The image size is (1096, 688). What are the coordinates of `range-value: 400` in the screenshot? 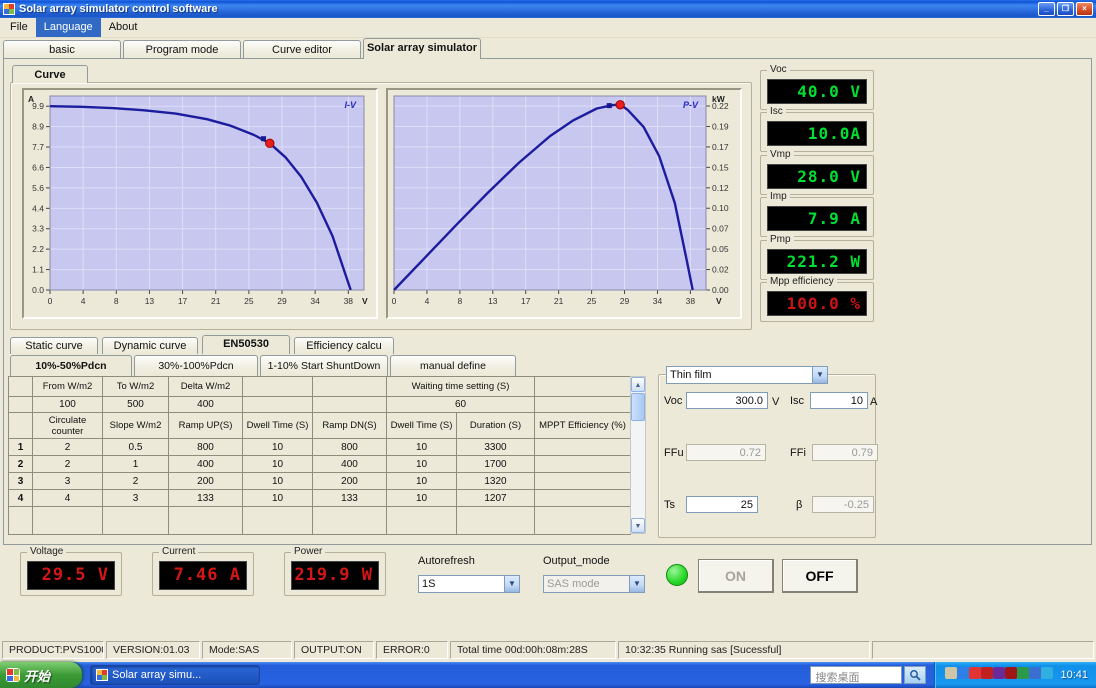 It's located at (205, 404).